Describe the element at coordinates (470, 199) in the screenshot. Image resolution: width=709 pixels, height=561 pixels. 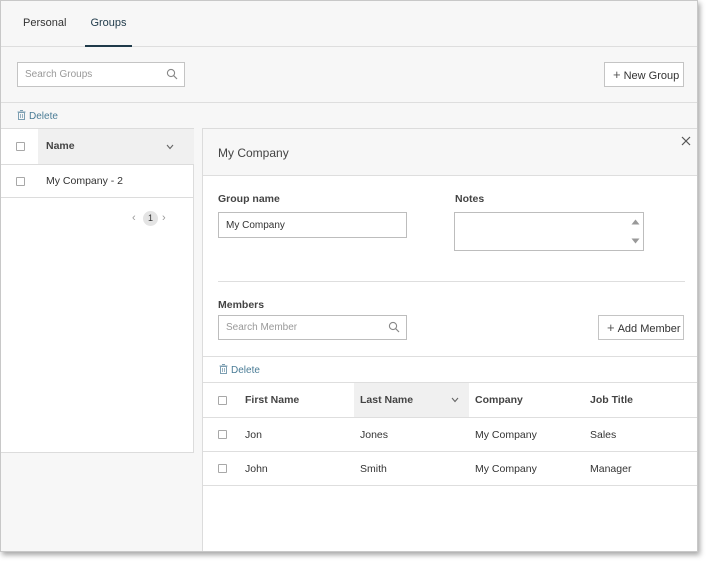
I see `notes-label: Notes` at that location.